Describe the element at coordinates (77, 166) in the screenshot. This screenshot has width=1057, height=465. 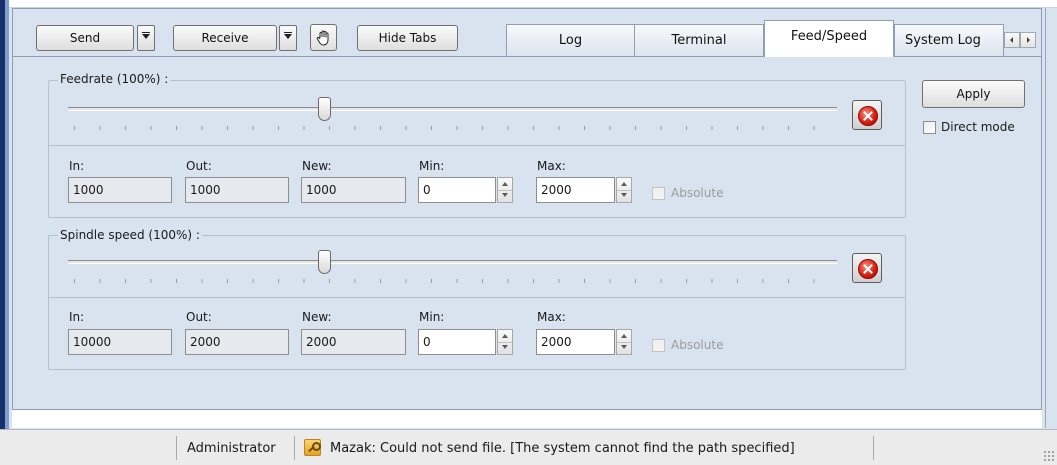
I see `feedrate-in-label: In:` at that location.